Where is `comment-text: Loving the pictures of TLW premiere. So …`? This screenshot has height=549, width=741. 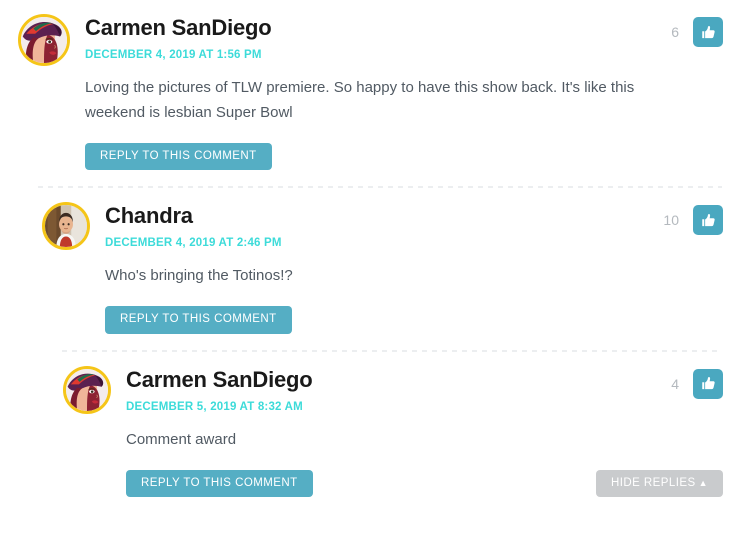
comment-text: Loving the pictures of TLW premiere. So … is located at coordinates (360, 100).